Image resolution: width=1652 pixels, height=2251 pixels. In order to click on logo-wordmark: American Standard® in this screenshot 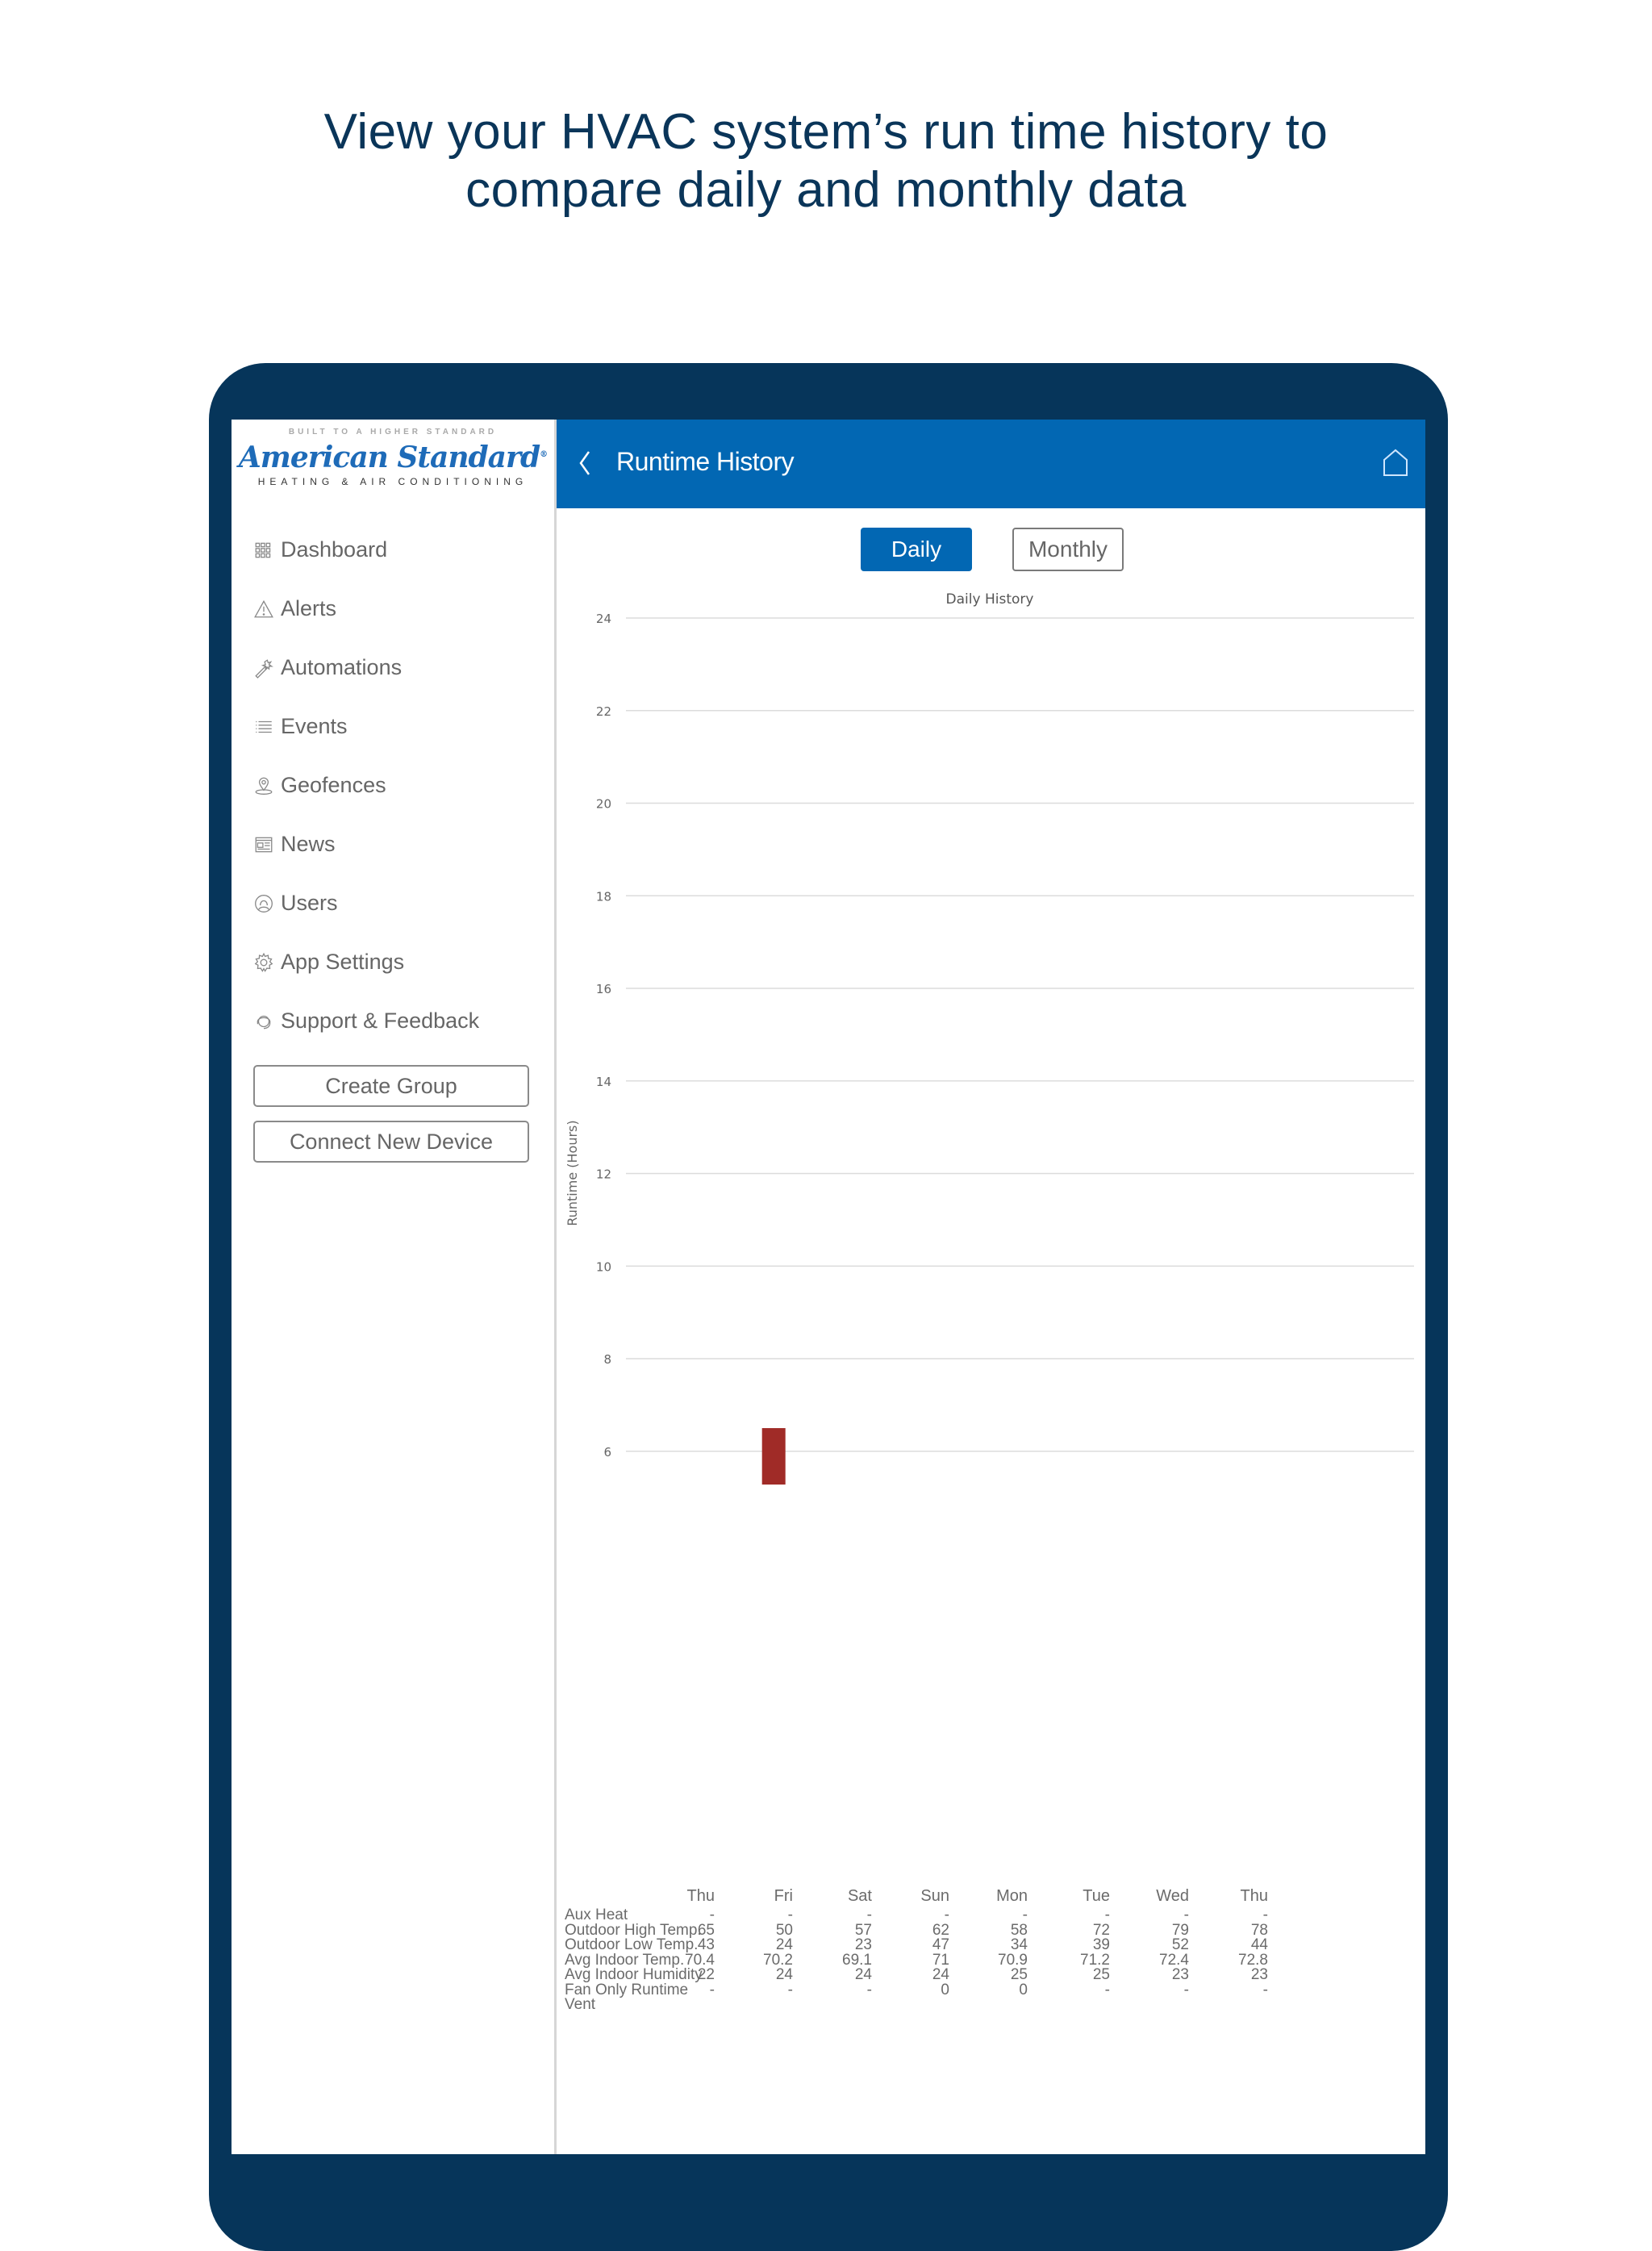, I will do `click(393, 456)`.